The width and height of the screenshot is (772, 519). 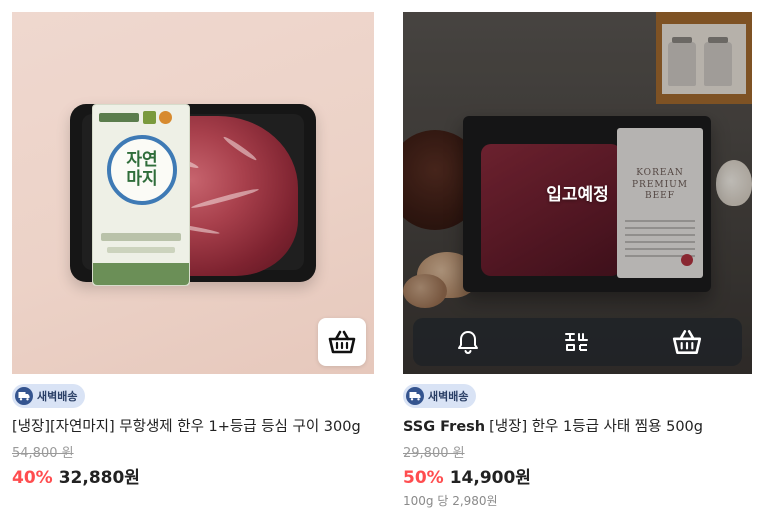 I want to click on package-label: 자연마지, so click(x=141, y=195).